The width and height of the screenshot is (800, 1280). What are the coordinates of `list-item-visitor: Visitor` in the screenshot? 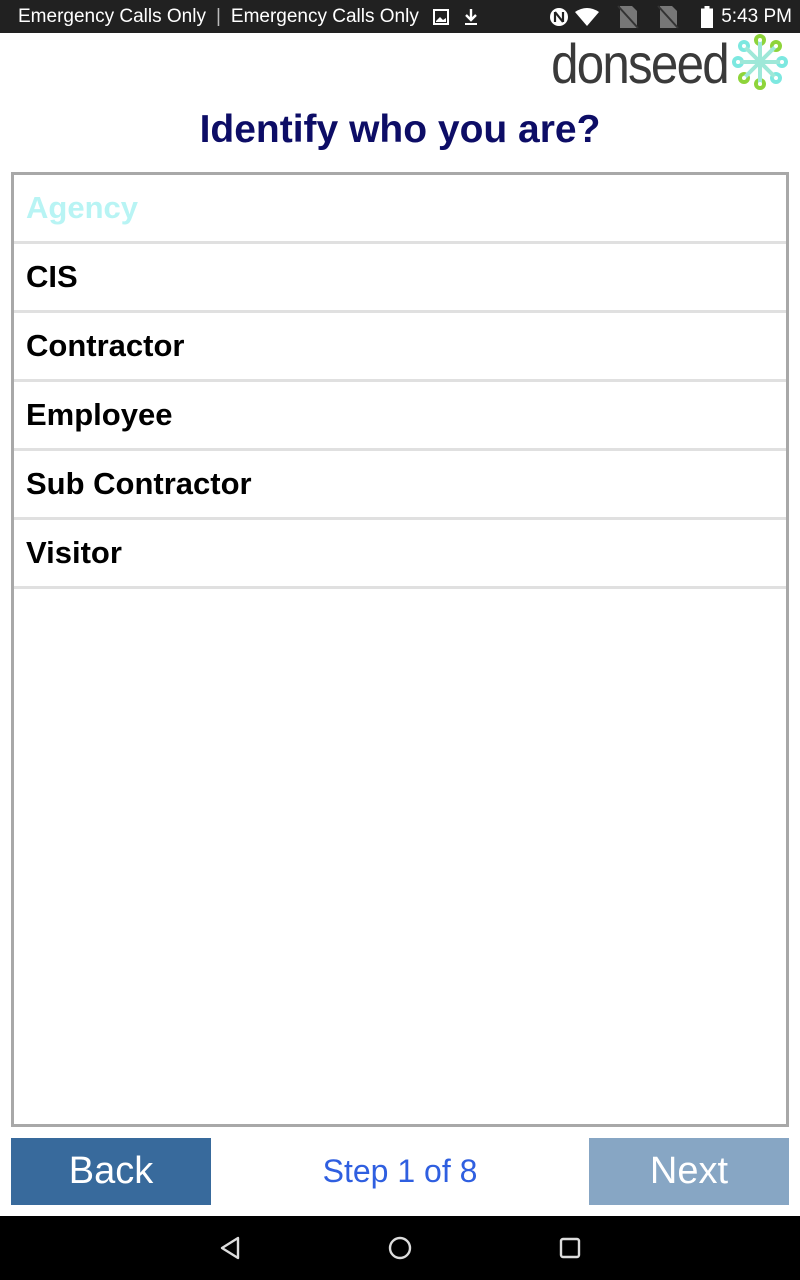 It's located at (400, 554).